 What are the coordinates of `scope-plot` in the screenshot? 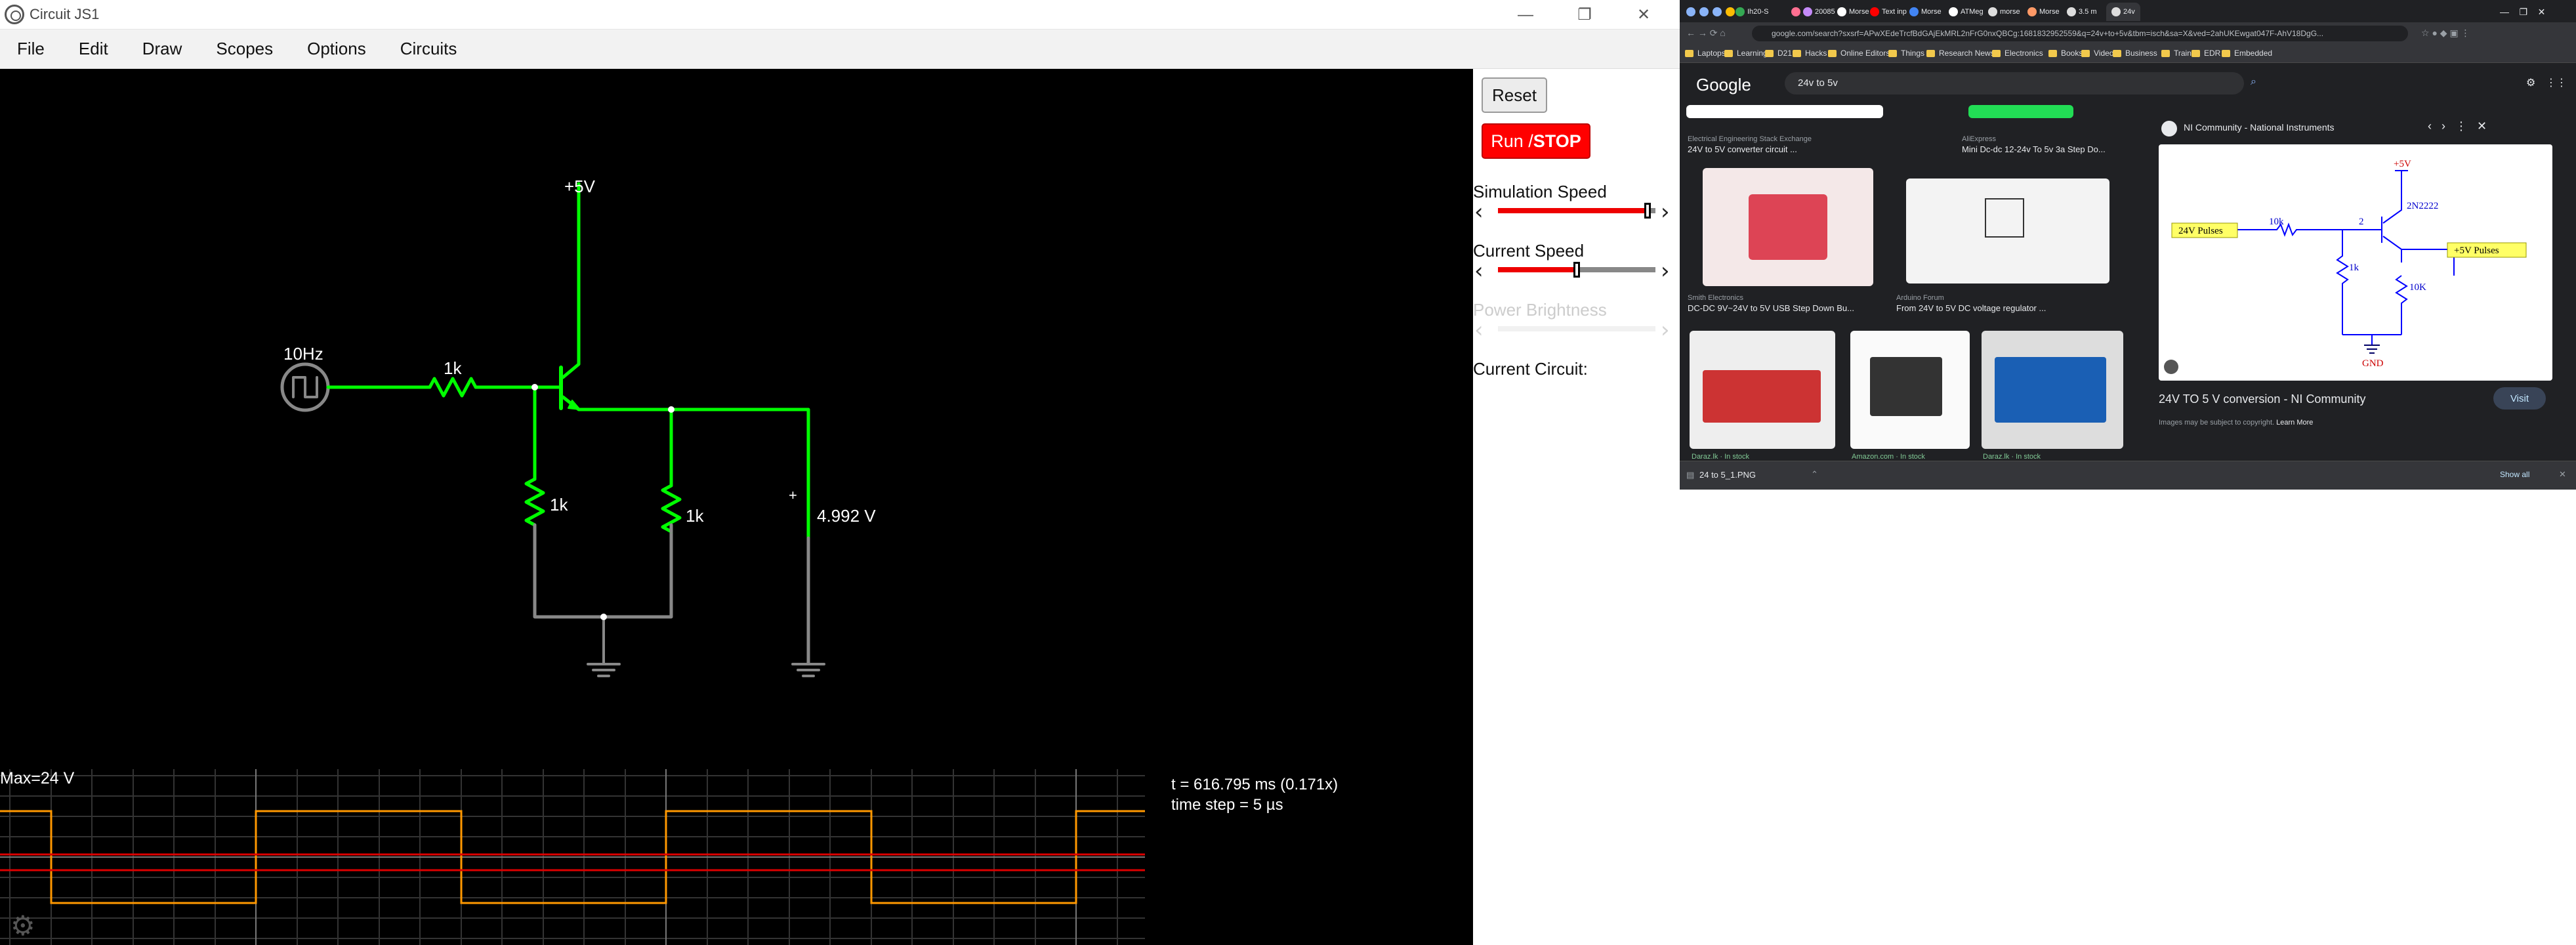 It's located at (572, 857).